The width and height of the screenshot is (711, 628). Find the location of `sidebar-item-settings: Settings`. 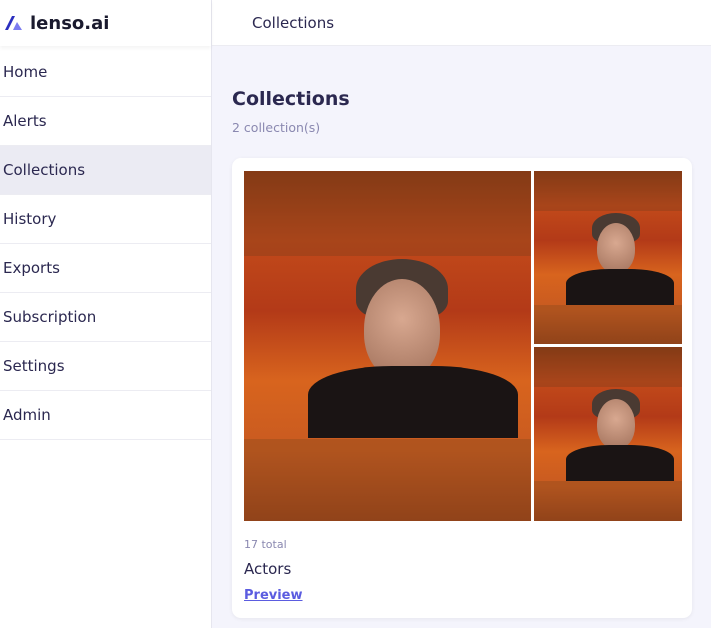

sidebar-item-settings: Settings is located at coordinates (105, 366).